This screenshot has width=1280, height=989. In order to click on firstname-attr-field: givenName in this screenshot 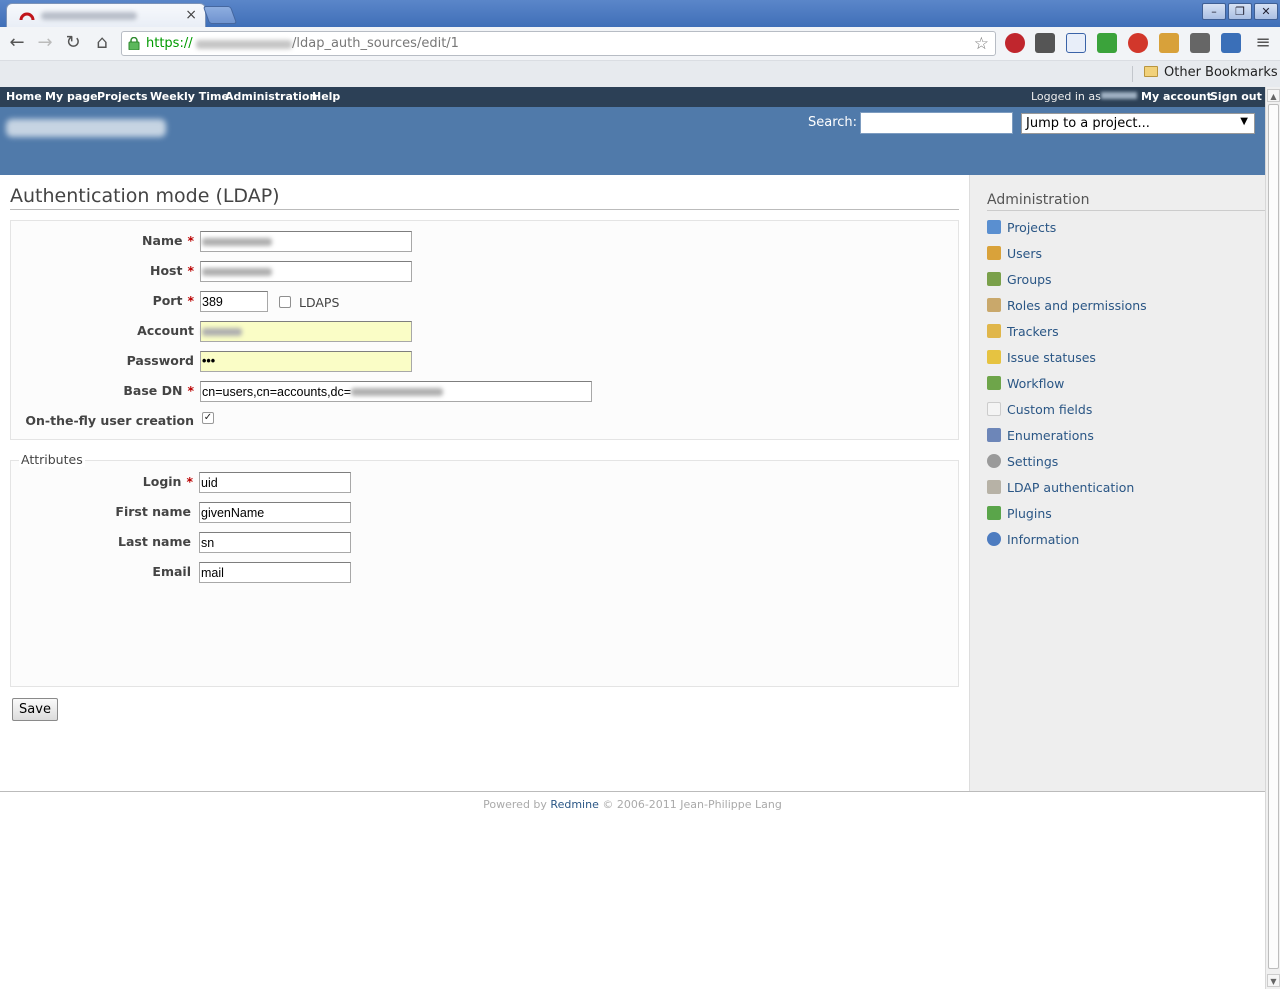, I will do `click(275, 512)`.